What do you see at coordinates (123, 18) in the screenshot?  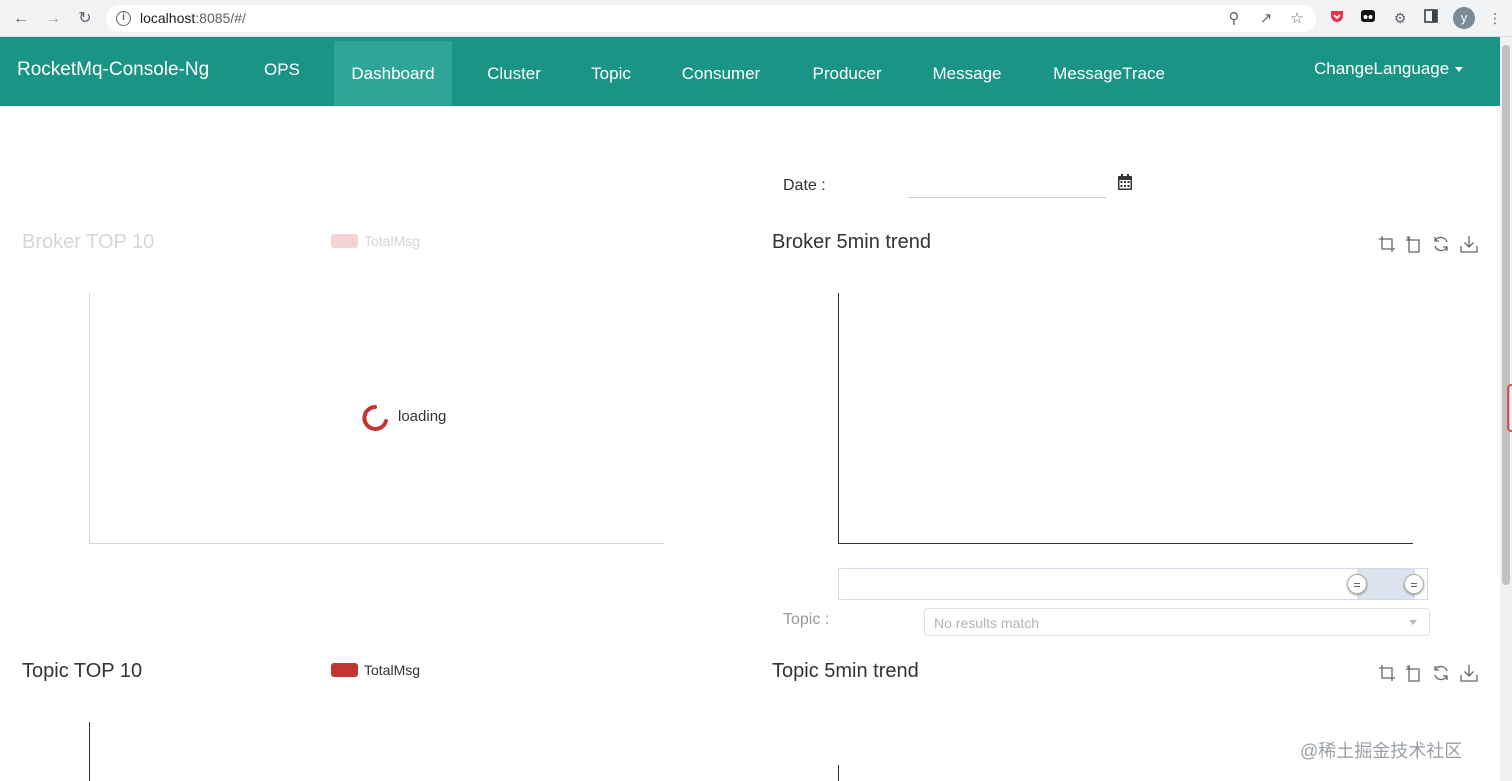 I see `site-info-icon: i` at bounding box center [123, 18].